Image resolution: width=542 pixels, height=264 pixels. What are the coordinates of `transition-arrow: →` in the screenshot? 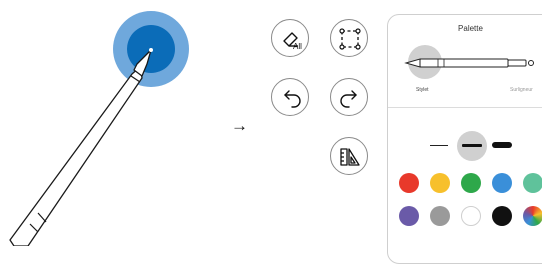 It's located at (239, 125).